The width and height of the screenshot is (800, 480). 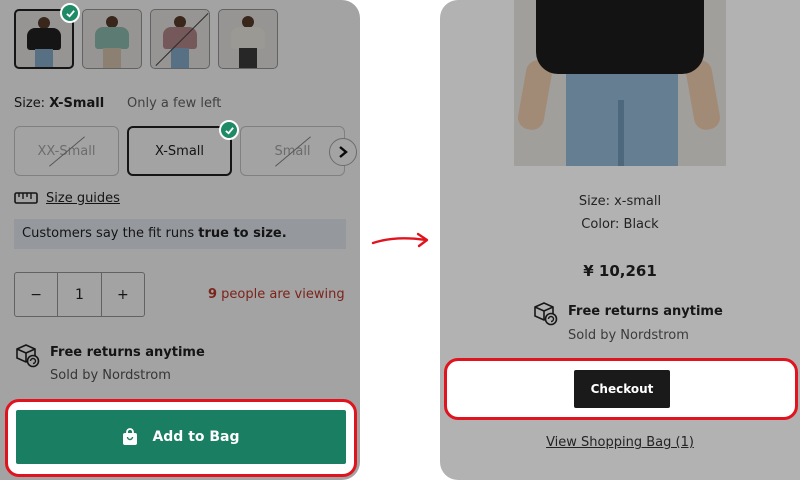 I want to click on add-to-bag-label: Add to Bag, so click(x=196, y=437).